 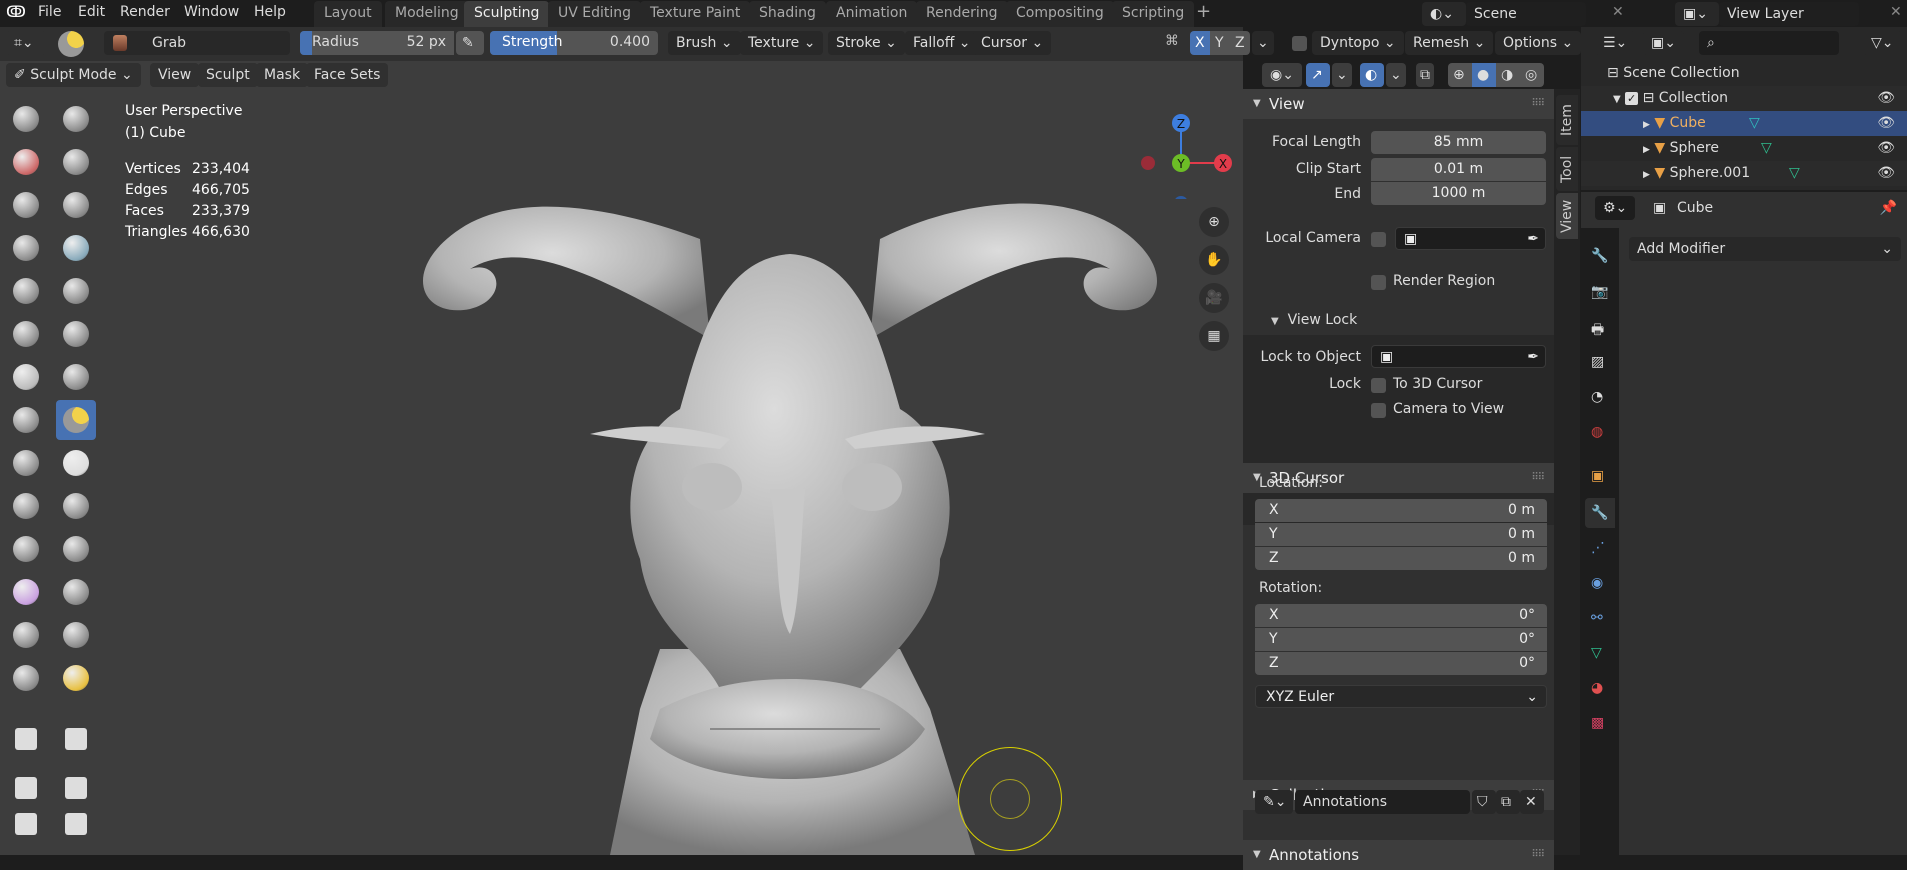 I want to click on tab-compositing: Compositing, so click(x=1060, y=14).